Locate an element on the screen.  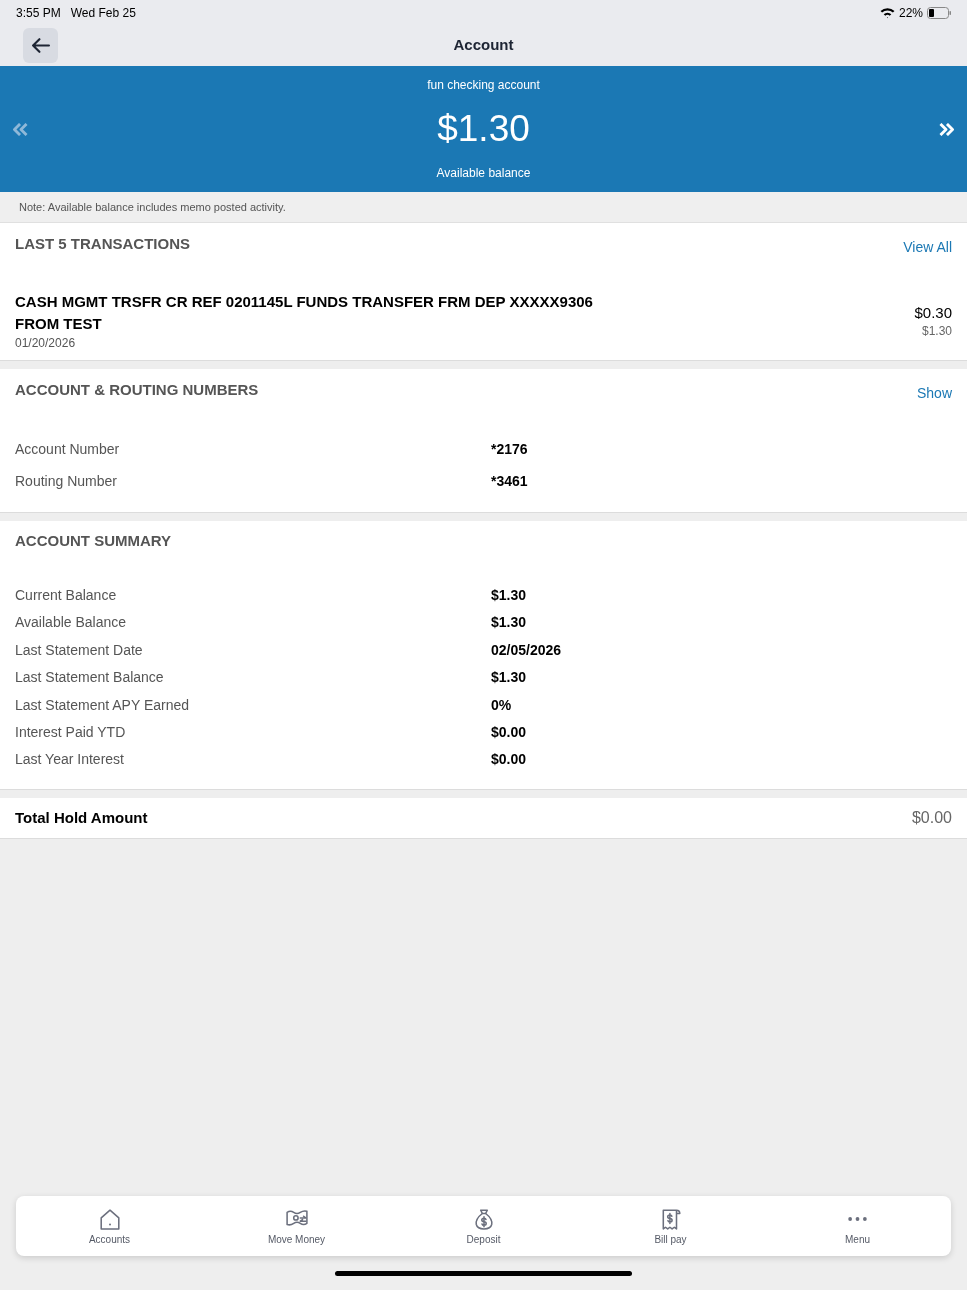
field-label: Current Balance is located at coordinates (66, 595).